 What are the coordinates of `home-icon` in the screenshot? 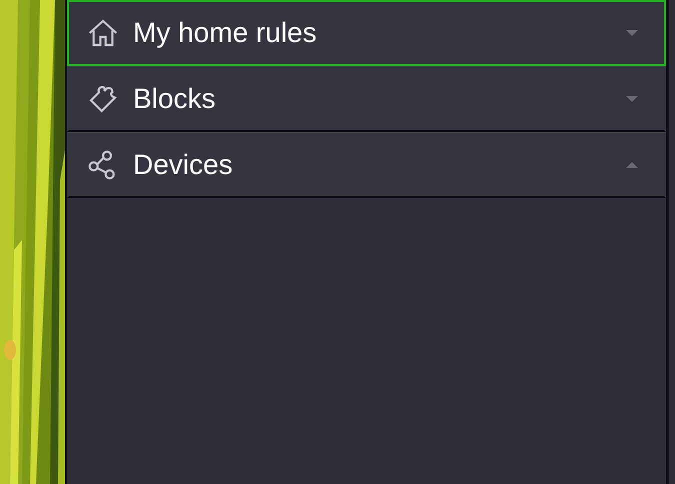 It's located at (103, 33).